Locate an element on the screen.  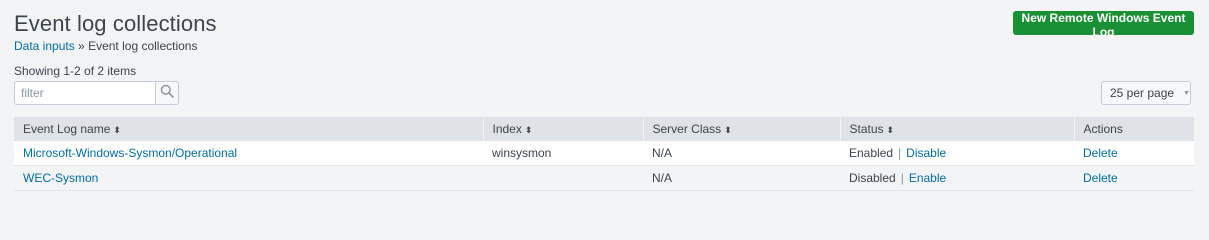
event-log-name-link: WEC-Sysmon is located at coordinates (60, 178).